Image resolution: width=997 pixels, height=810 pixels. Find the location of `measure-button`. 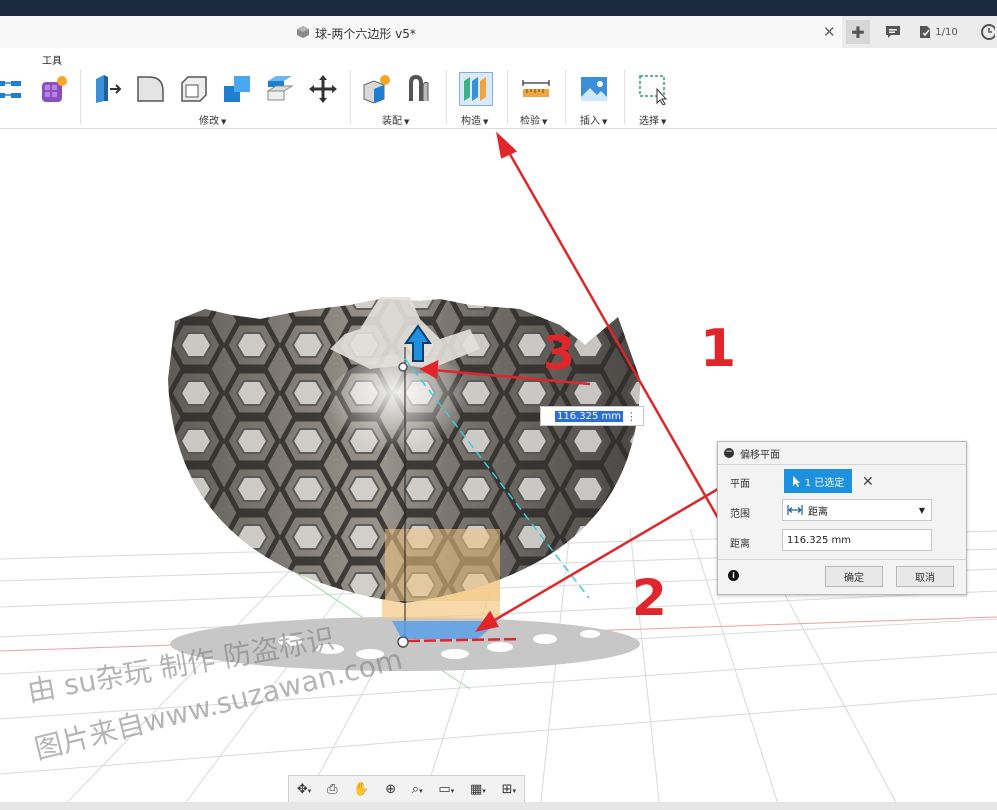

measure-button is located at coordinates (536, 89).